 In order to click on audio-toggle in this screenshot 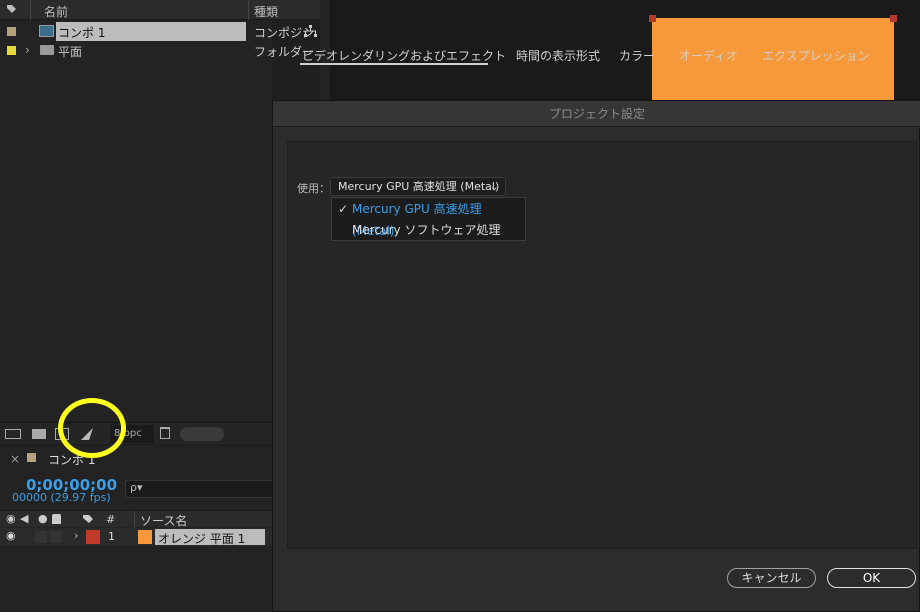, I will do `click(41, 537)`.